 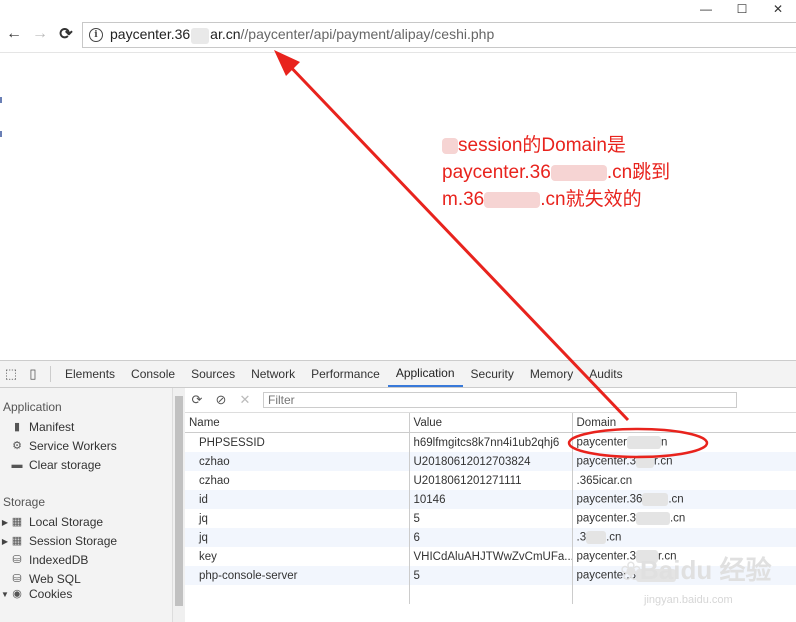 I want to click on file-icon: ▮, so click(x=17, y=427).